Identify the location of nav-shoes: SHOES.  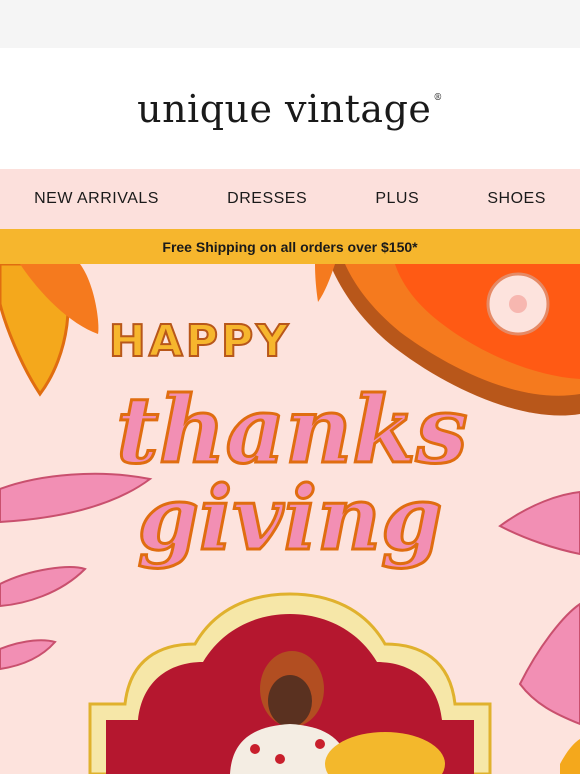
(516, 199).